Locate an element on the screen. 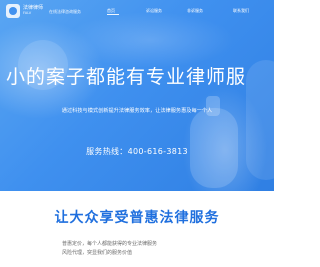 This screenshot has height=267, width=320. logo-subtitle: FALV is located at coordinates (27, 13).